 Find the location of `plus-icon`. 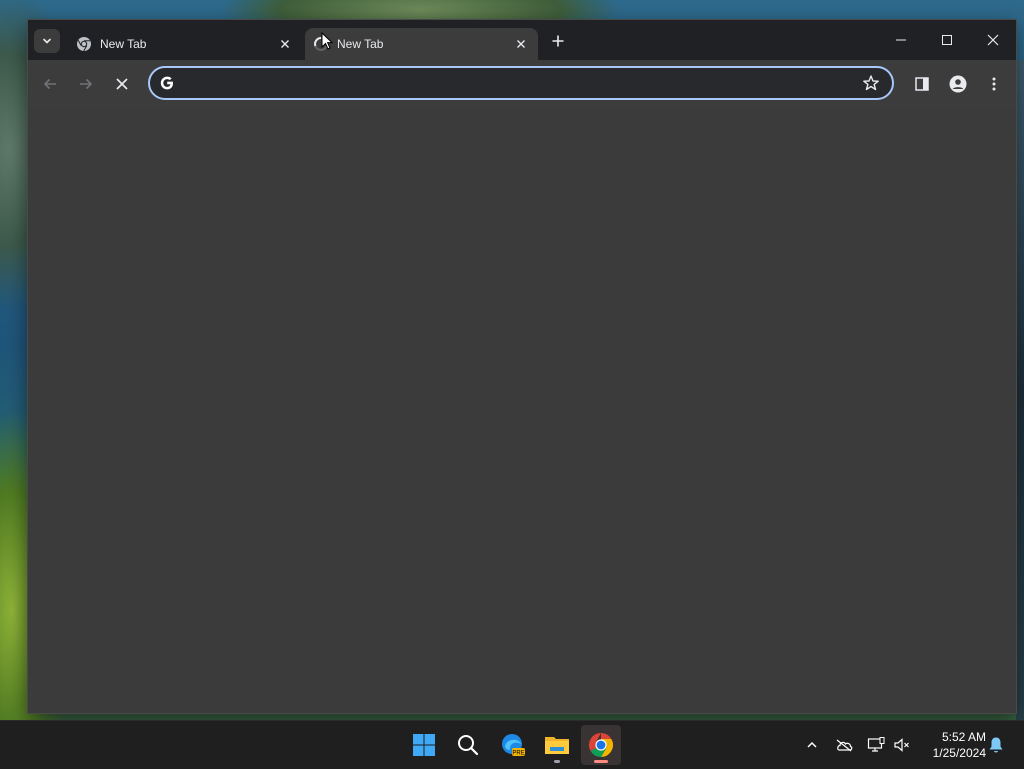

plus-icon is located at coordinates (558, 41).